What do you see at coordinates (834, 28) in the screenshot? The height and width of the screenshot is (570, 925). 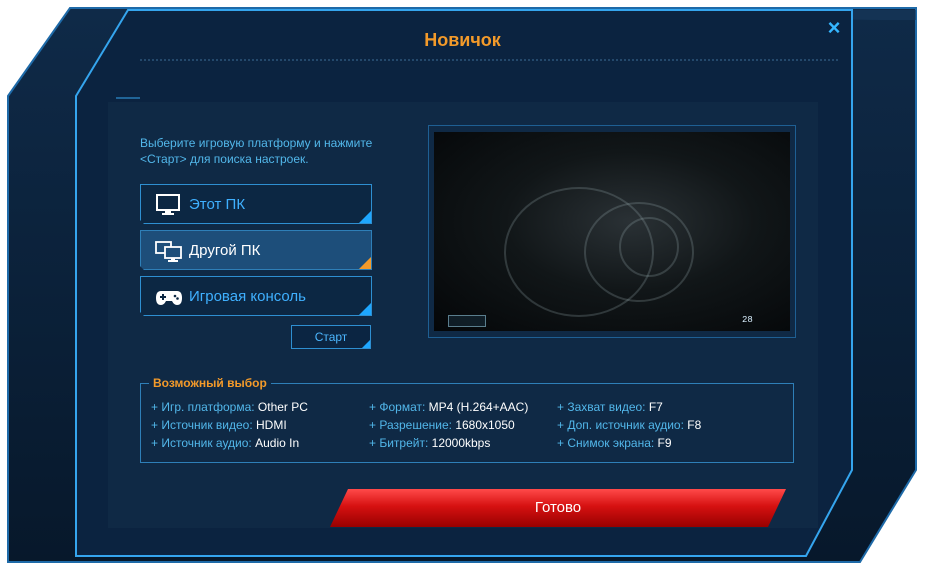 I see `close-icon: ×` at bounding box center [834, 28].